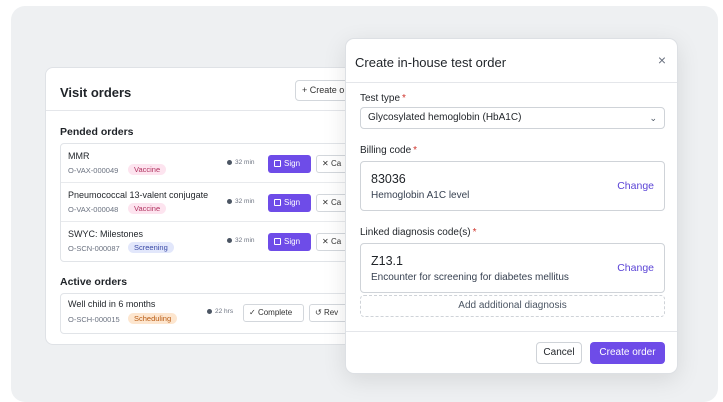 This screenshot has width=723, height=402. Describe the element at coordinates (96, 92) in the screenshot. I see `visit-orders-title: Visit orders` at that location.